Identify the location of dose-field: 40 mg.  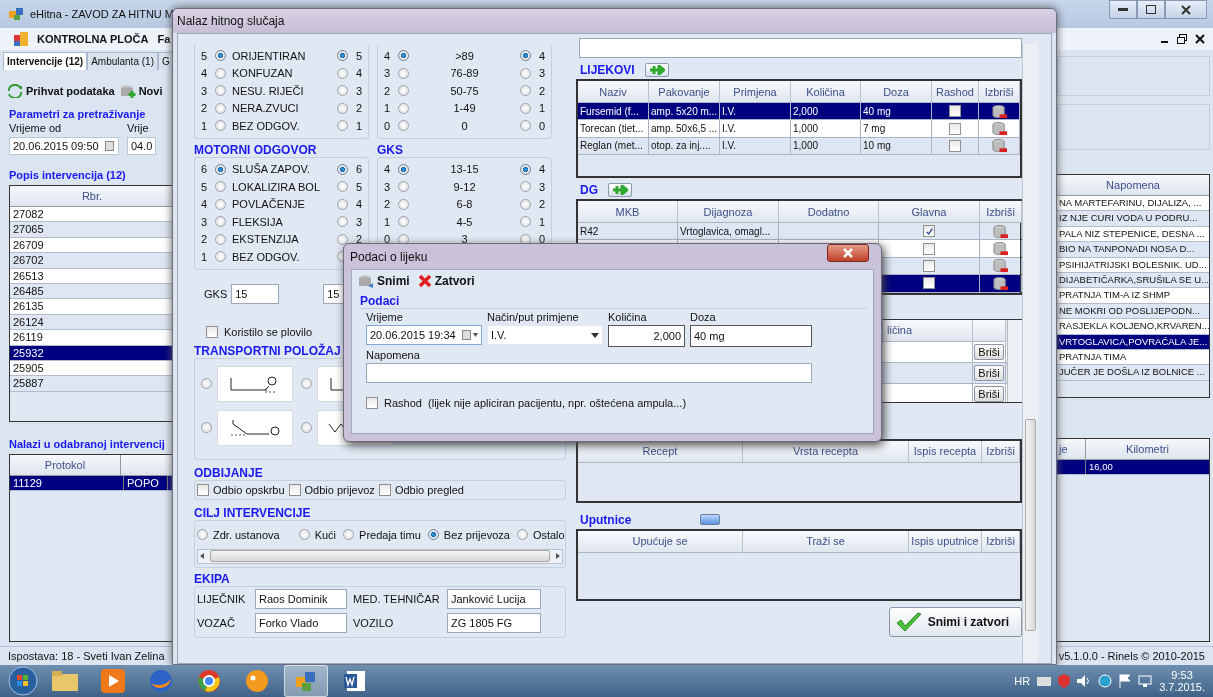
(751, 336).